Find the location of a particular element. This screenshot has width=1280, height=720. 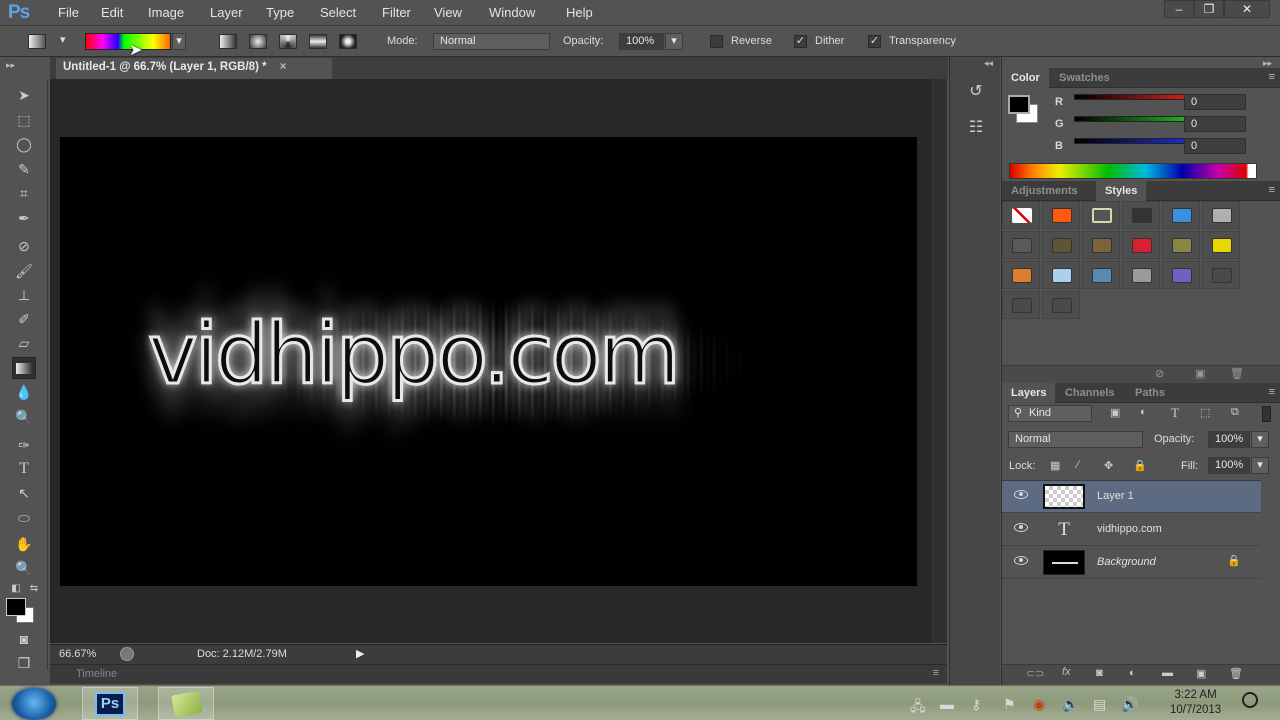

reflected-gradient-icon is located at coordinates (318, 41).